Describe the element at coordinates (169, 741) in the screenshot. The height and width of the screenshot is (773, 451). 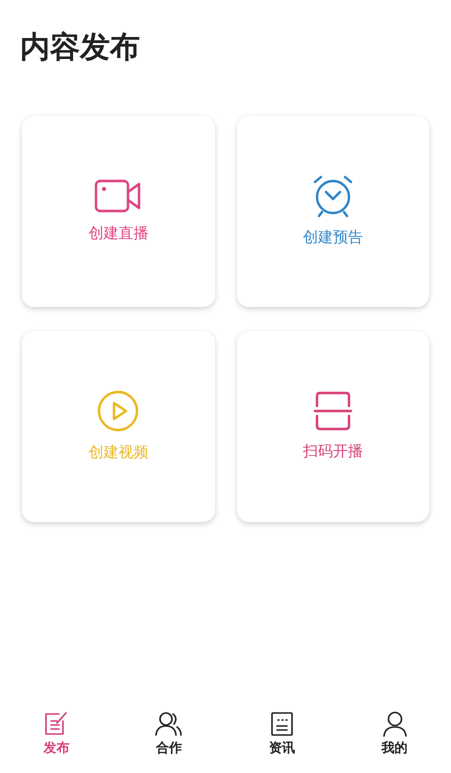
I see `nav-tab: 合作` at that location.